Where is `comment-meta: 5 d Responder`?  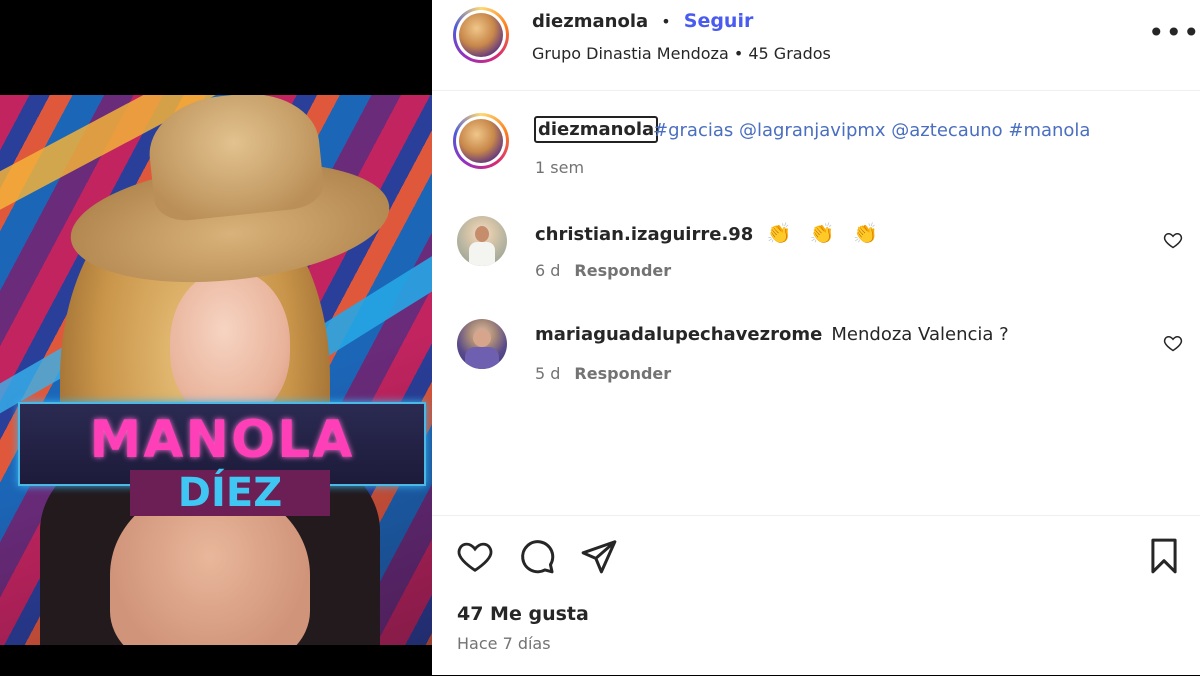 comment-meta: 5 d Responder is located at coordinates (603, 373).